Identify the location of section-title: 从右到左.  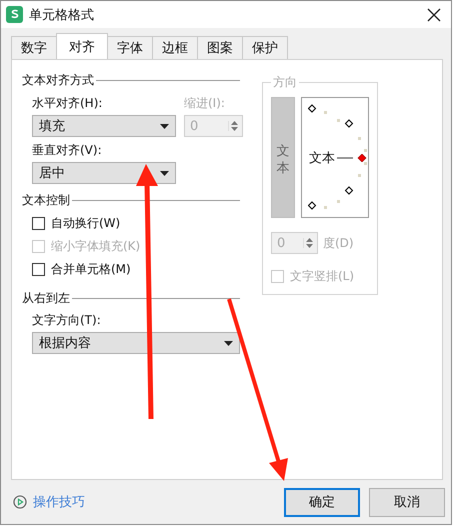
(46, 298).